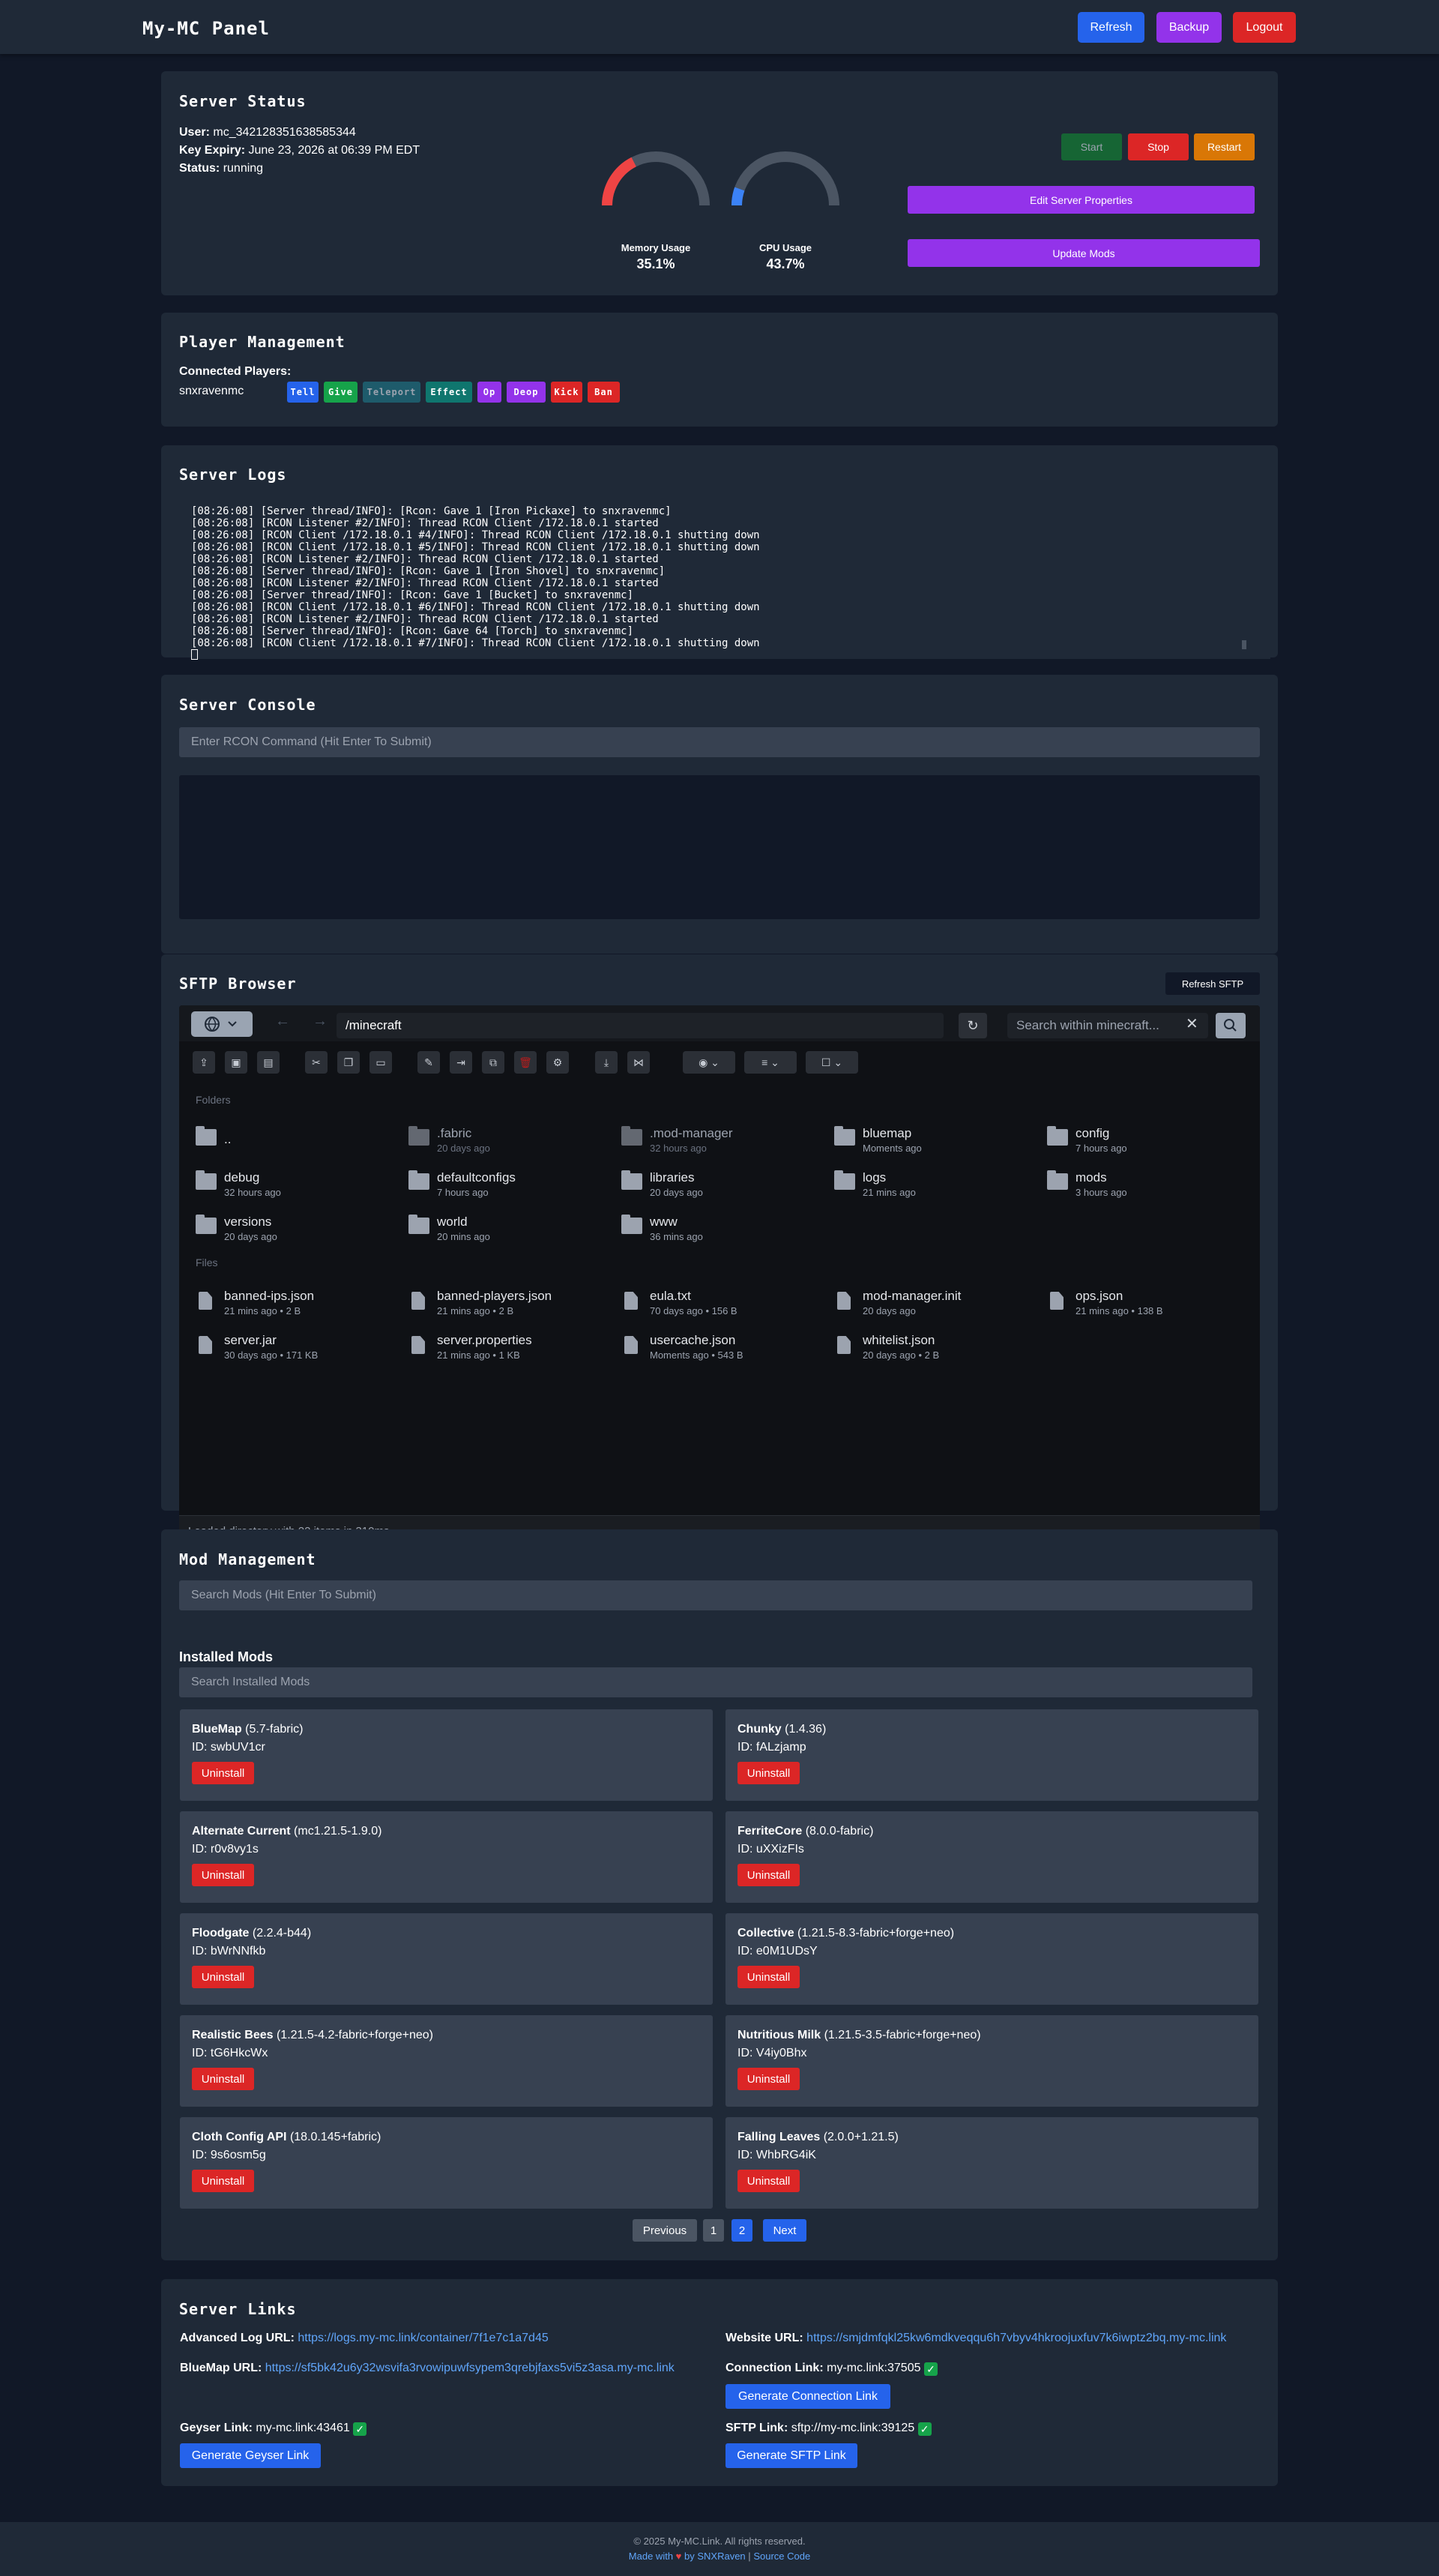 Image resolution: width=1439 pixels, height=2576 pixels. Describe the element at coordinates (391, 392) in the screenshot. I see `teleport-button: Teleport` at that location.